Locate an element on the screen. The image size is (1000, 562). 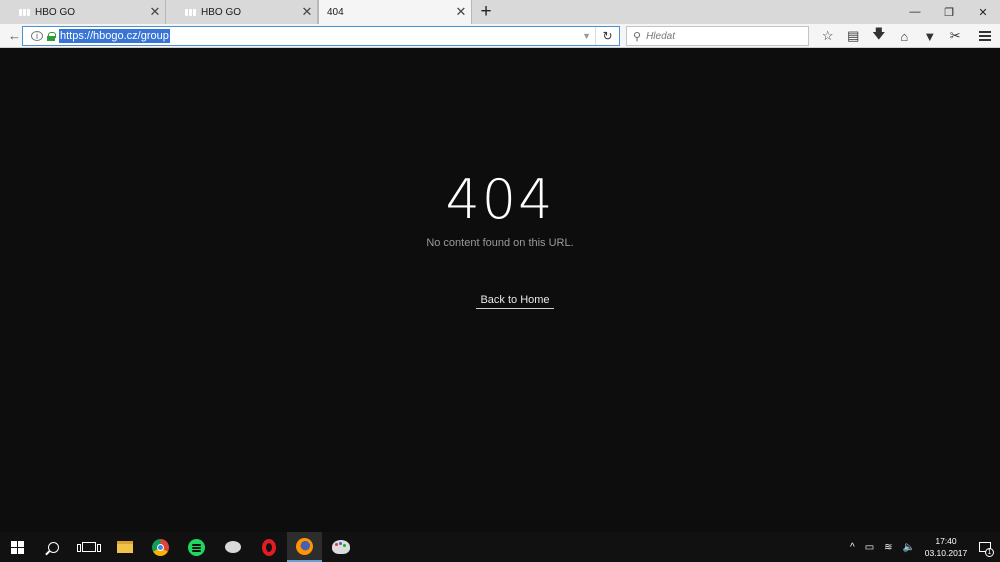
tab-hbo-go-2: HBO GO ✕ is located at coordinates (242, 12).